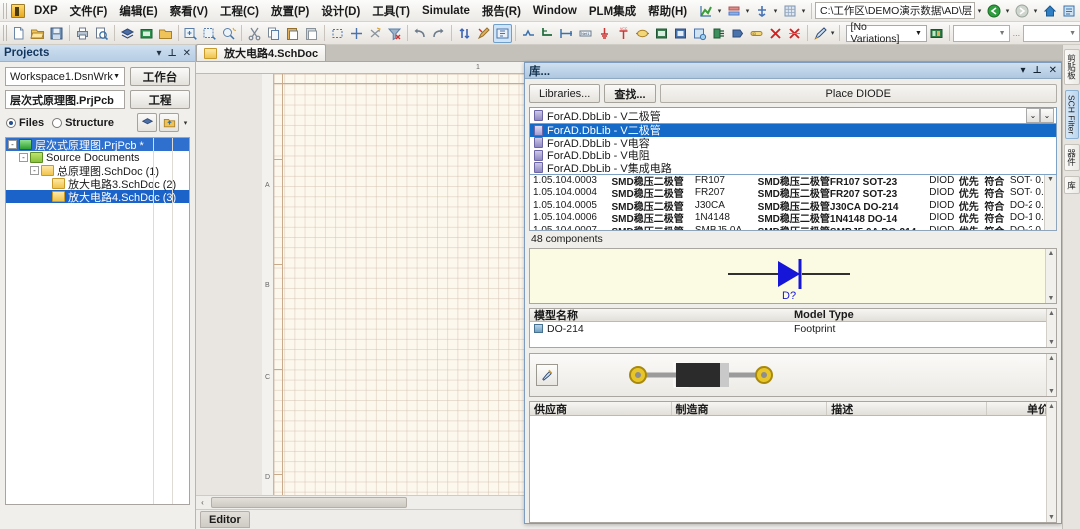 The height and width of the screenshot is (529, 1080). What do you see at coordinates (503, 33) in the screenshot?
I see `browse-components-icon` at bounding box center [503, 33].